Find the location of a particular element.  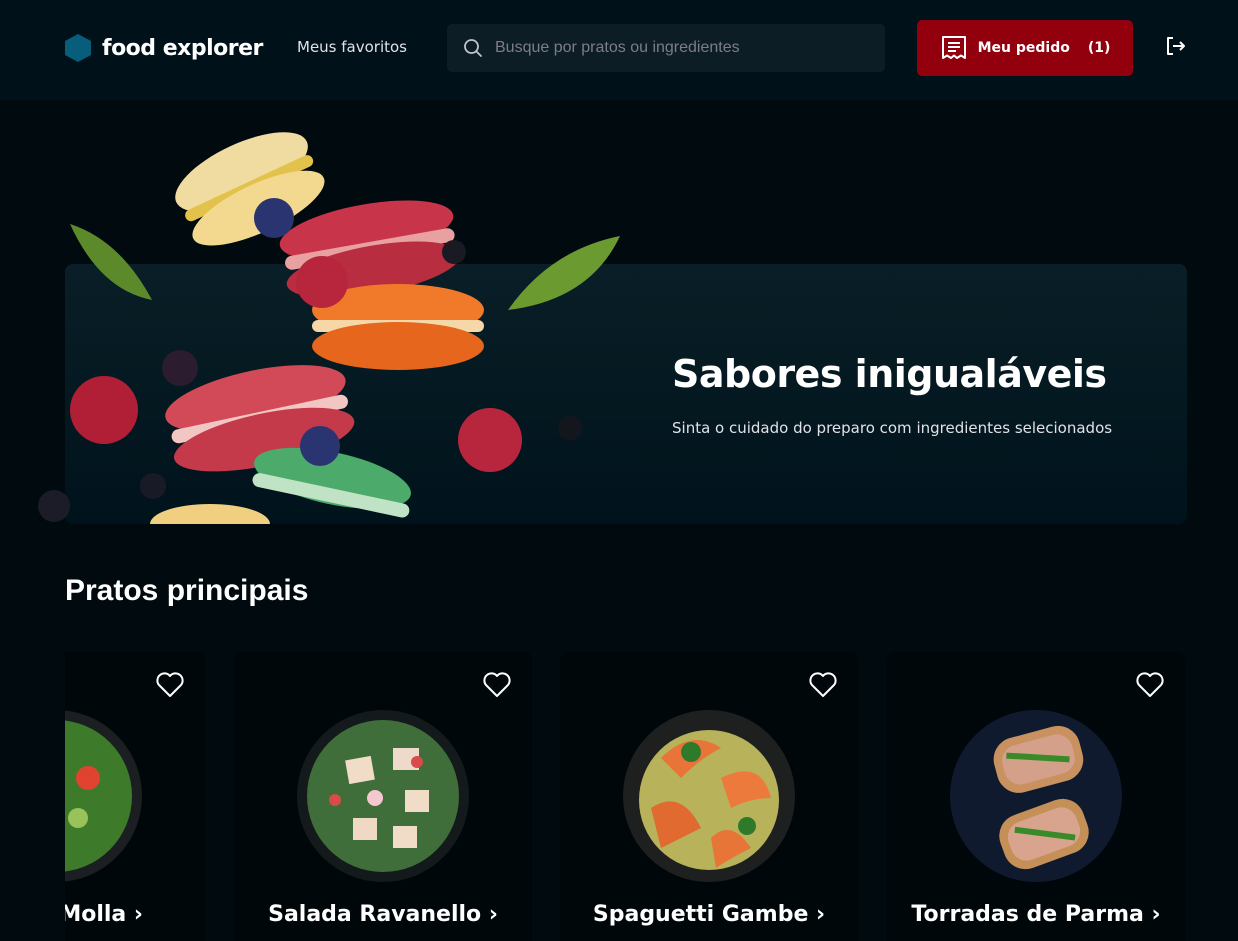

dish-name: Salada Ravanello › is located at coordinates (383, 914).